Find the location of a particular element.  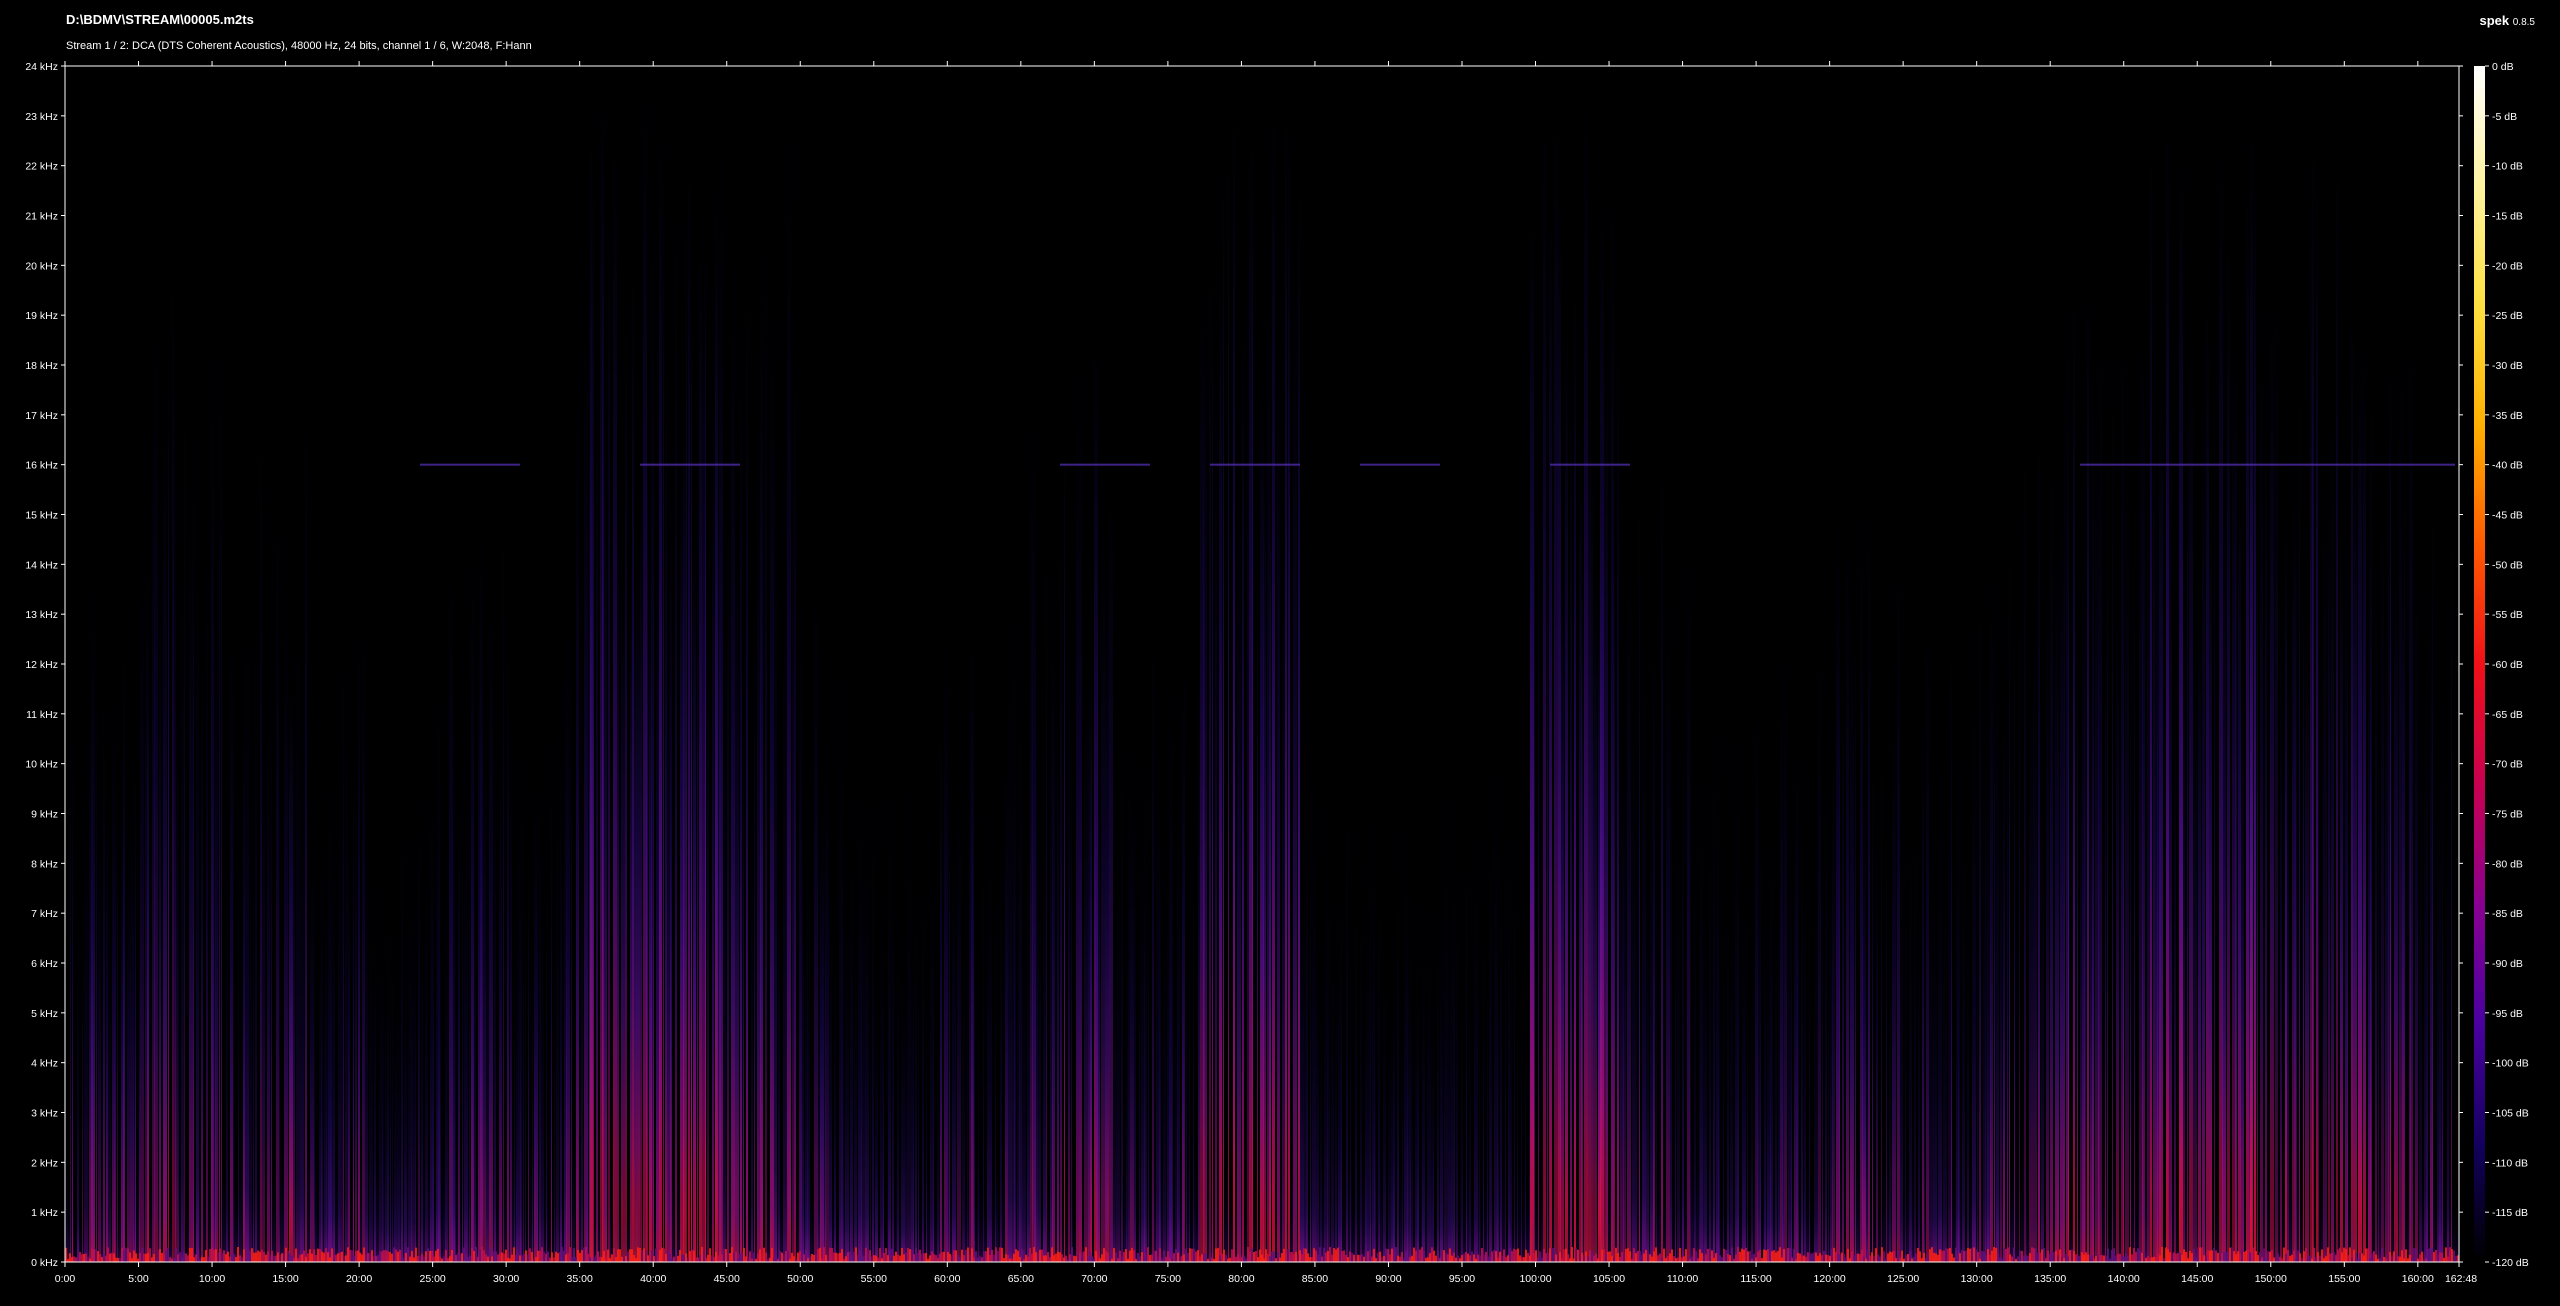

freq-tick-label: 1 kHz is located at coordinates (44, 1213).